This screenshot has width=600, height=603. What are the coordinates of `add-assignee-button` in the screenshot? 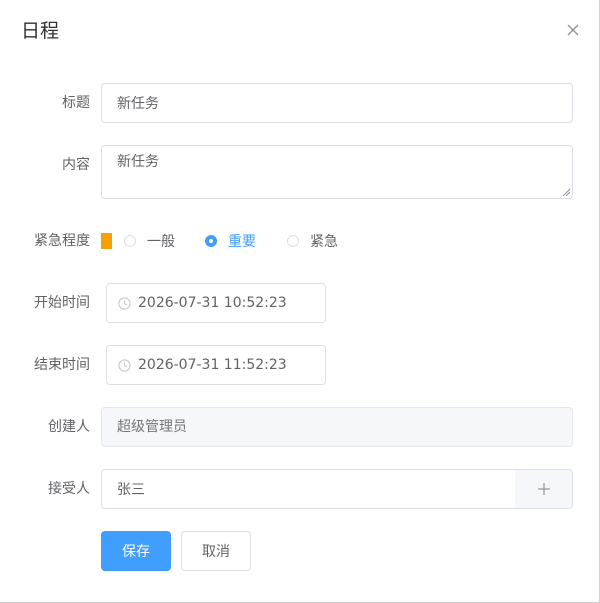 It's located at (544, 489).